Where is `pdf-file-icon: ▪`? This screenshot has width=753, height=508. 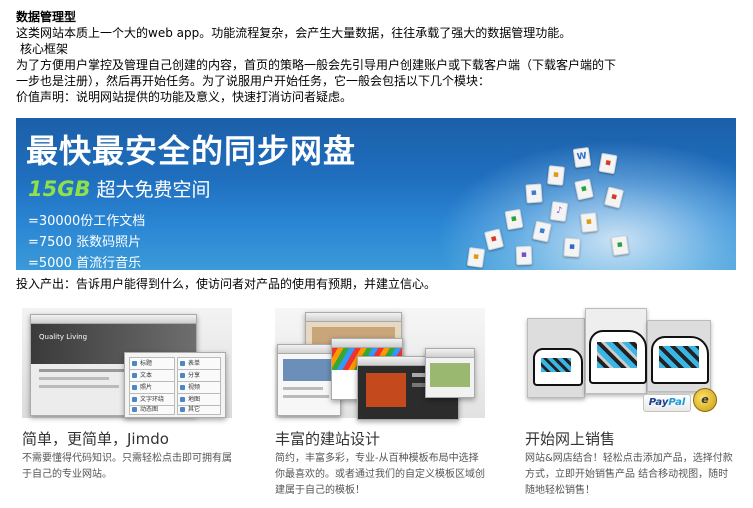 pdf-file-icon: ▪ is located at coordinates (608, 163).